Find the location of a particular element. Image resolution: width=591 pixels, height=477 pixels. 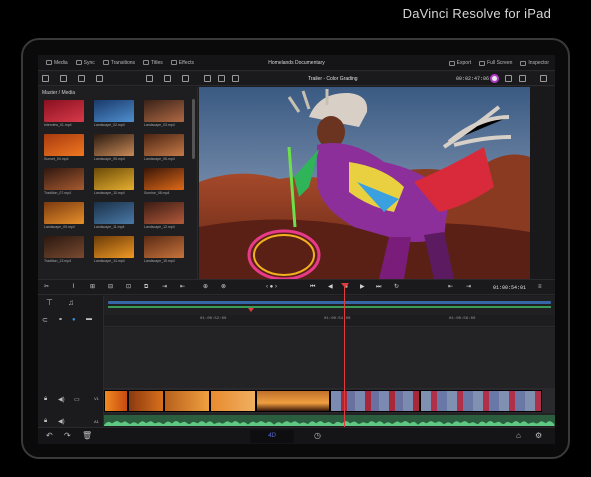

list-view-icon is located at coordinates (99, 78).